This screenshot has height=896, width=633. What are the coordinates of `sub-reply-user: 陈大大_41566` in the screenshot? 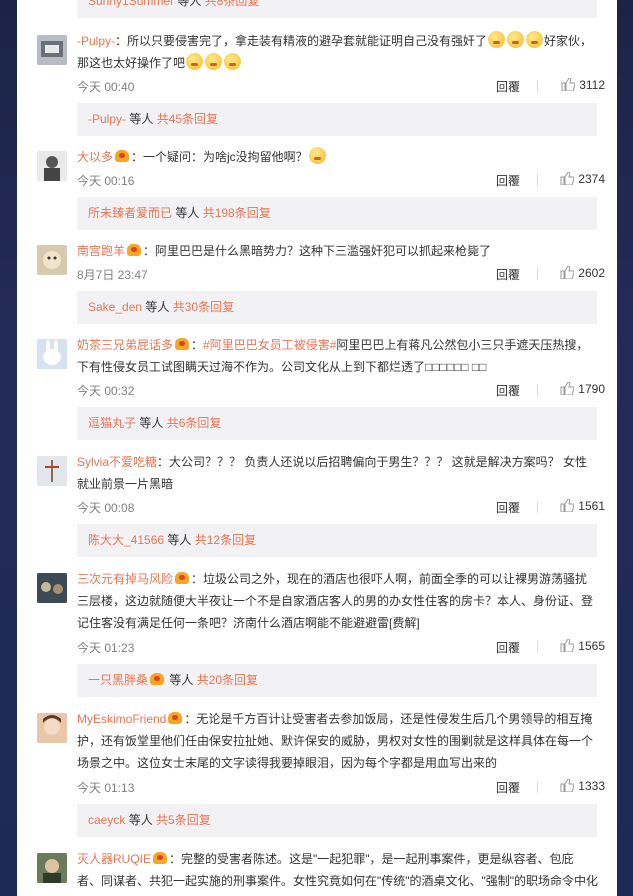 It's located at (126, 540).